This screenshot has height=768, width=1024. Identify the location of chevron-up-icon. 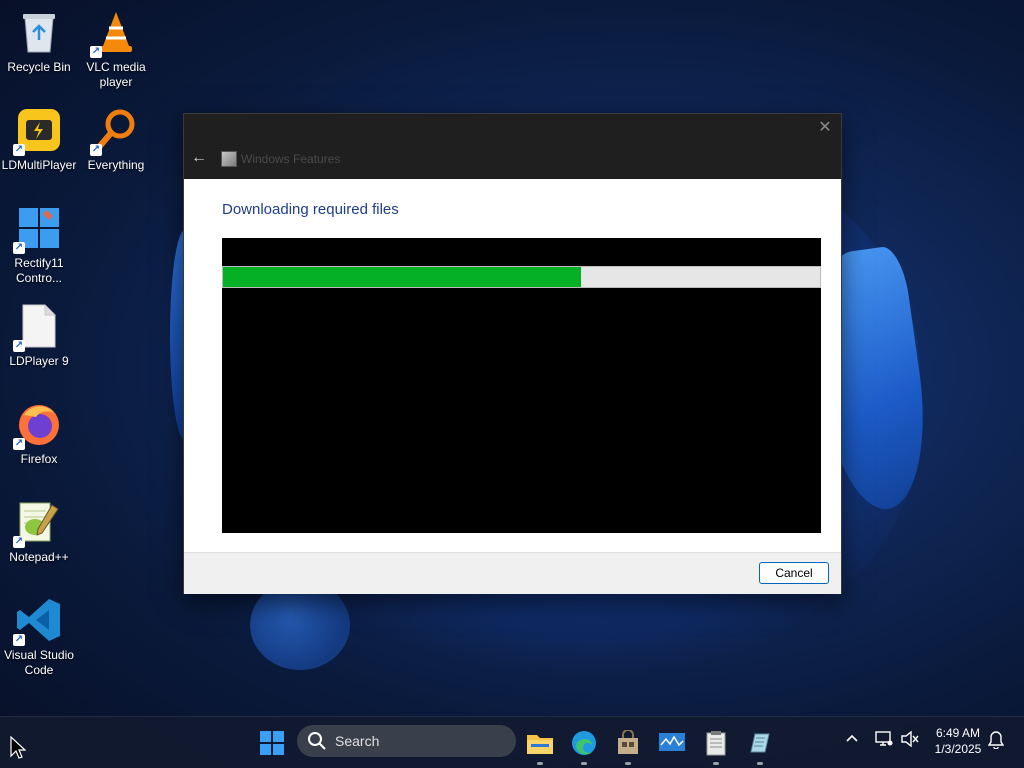
(852, 738).